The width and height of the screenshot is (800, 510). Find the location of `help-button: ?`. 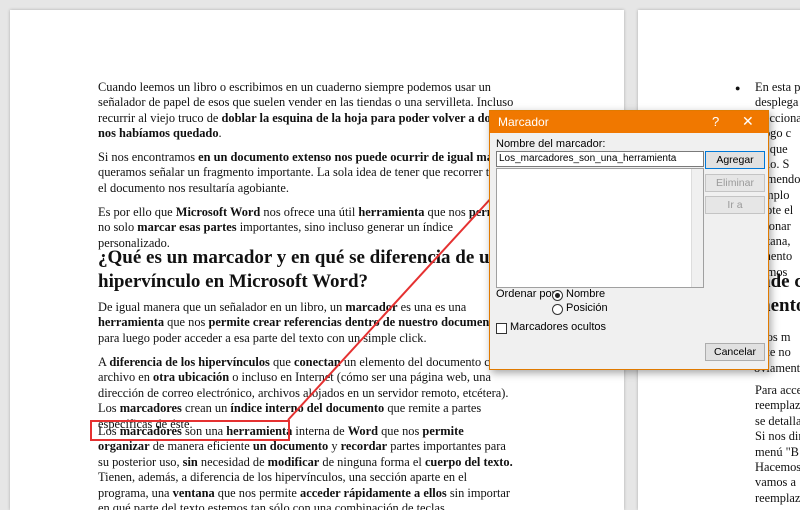

help-button: ? is located at coordinates (715, 121).